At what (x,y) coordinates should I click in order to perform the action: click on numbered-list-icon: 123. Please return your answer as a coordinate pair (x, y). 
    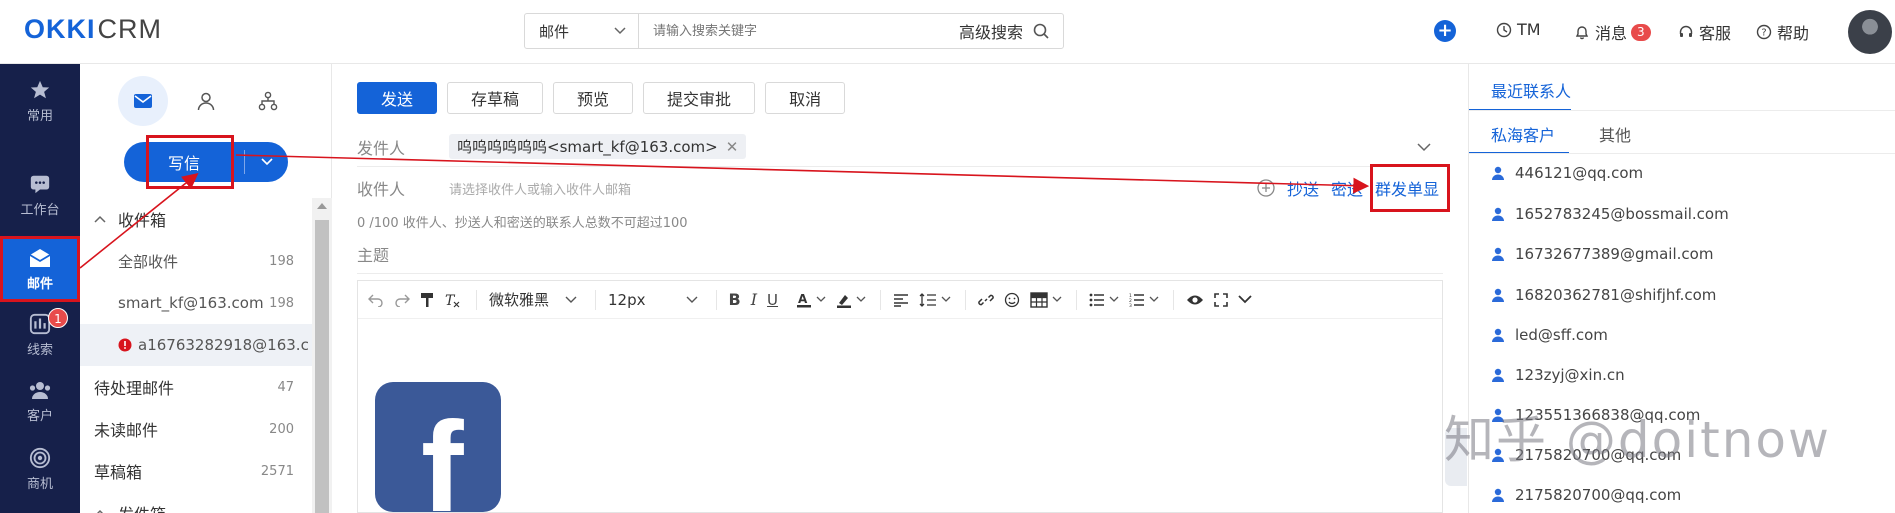
    Looking at the image, I should click on (1137, 300).